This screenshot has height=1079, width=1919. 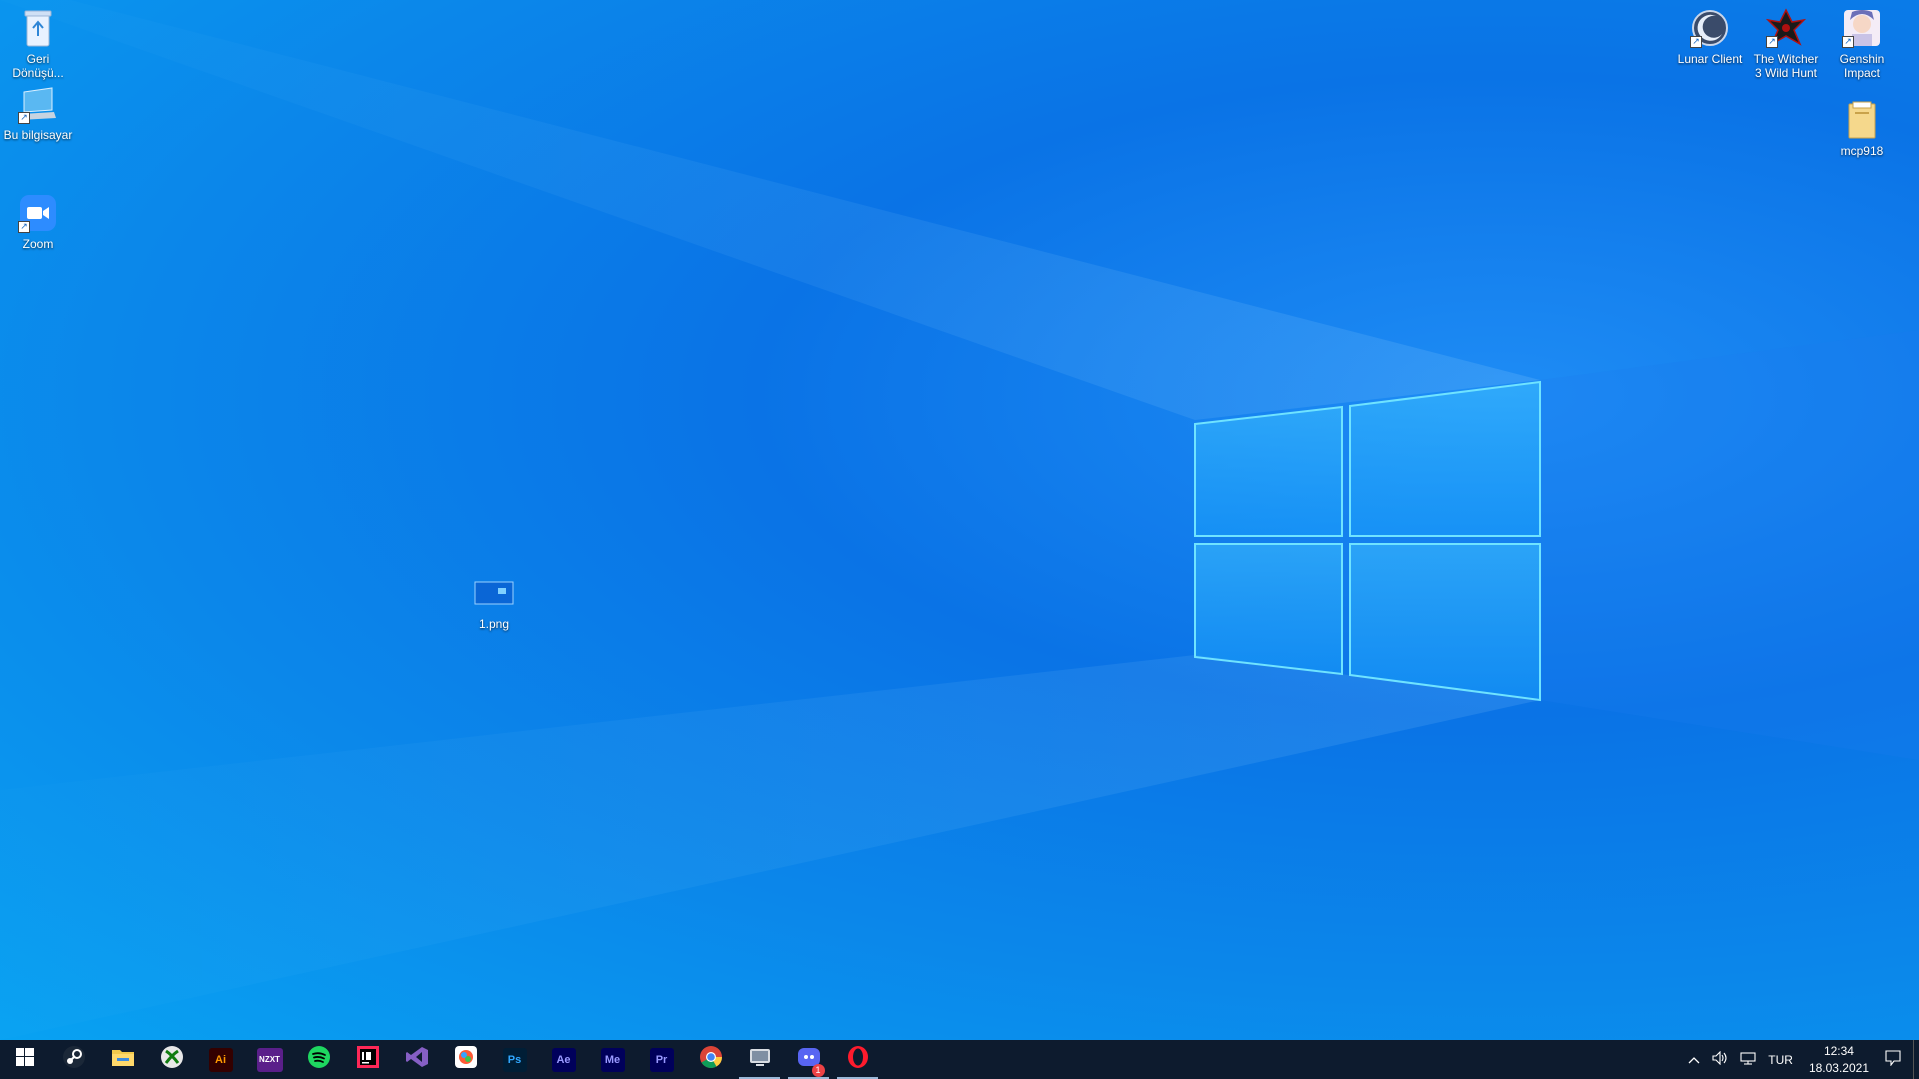 I want to click on recycle-bin-icon, so click(x=38, y=28).